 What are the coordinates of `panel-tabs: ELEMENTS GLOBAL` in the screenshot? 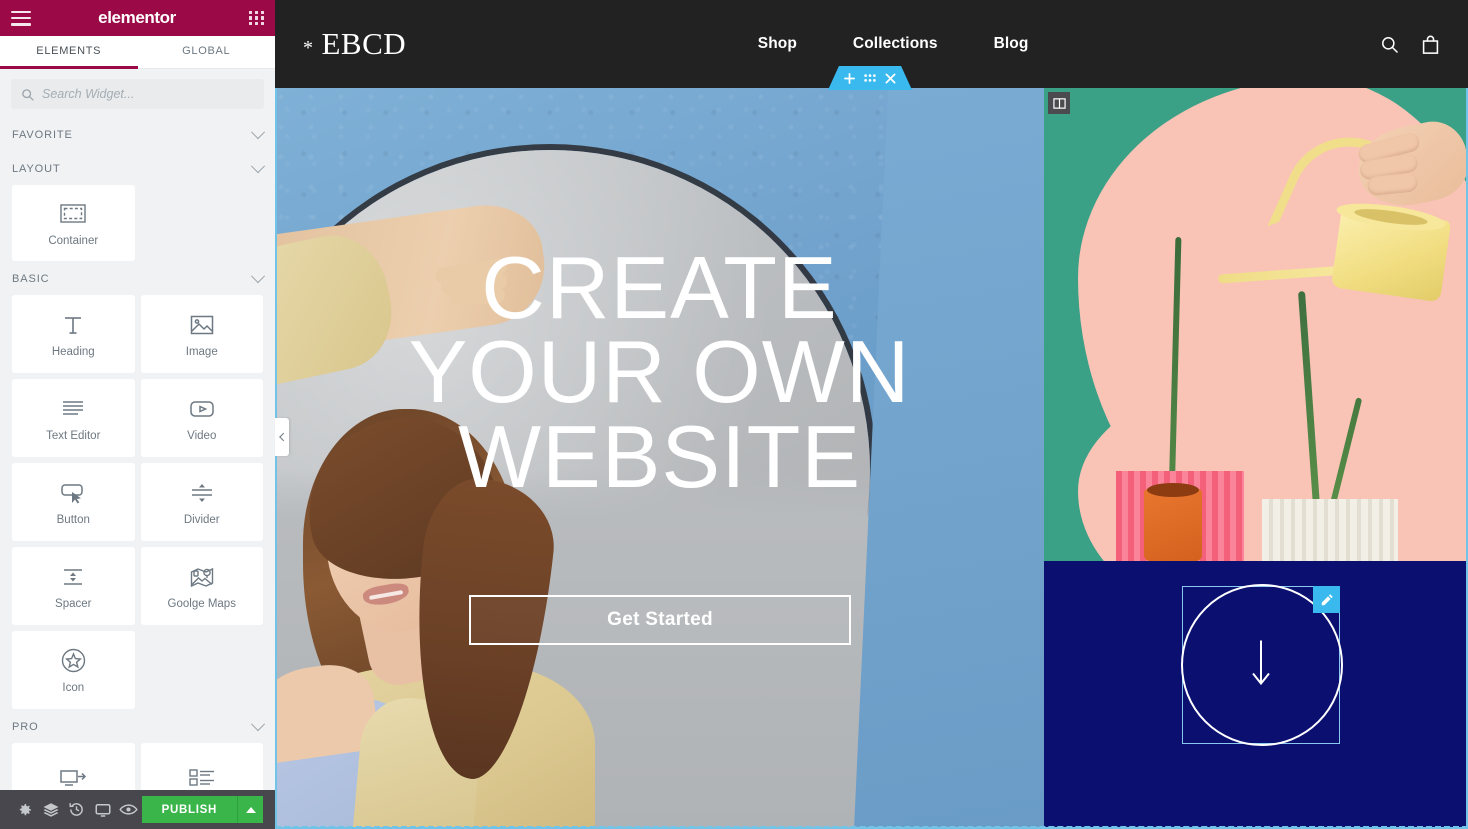 It's located at (137, 52).